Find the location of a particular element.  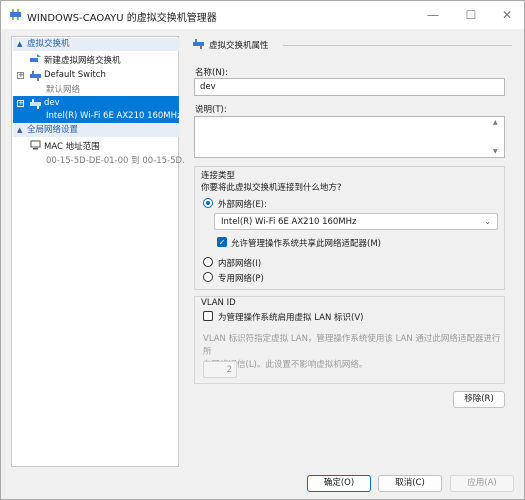

maximize-button: ☐ is located at coordinates (471, 15).